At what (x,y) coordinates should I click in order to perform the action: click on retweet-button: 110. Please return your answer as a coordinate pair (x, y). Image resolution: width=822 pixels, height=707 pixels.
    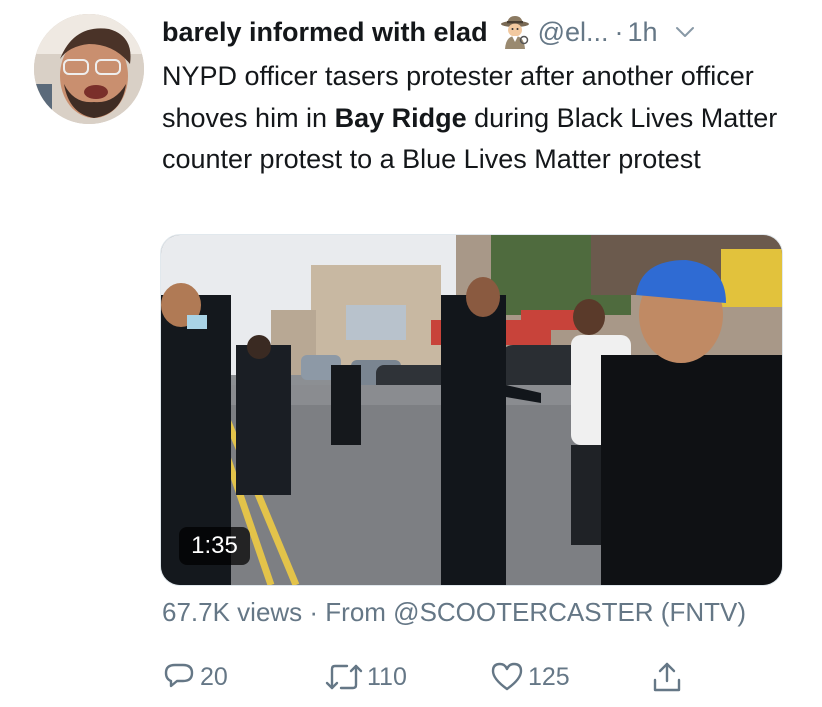
    Looking at the image, I should click on (366, 677).